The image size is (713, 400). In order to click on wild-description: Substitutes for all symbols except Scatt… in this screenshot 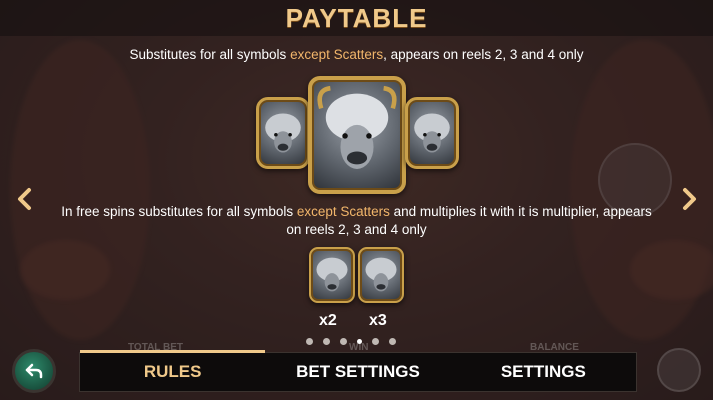, I will do `click(356, 54)`.